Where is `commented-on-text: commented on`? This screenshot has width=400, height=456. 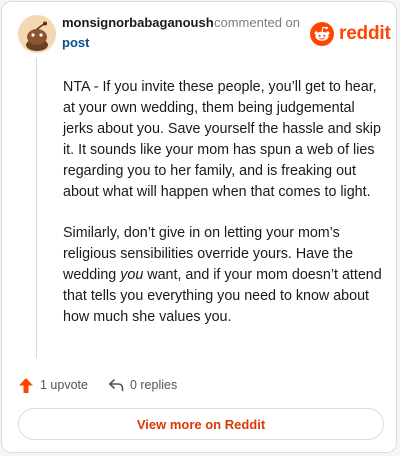
commented-on-text: commented on is located at coordinates (257, 22).